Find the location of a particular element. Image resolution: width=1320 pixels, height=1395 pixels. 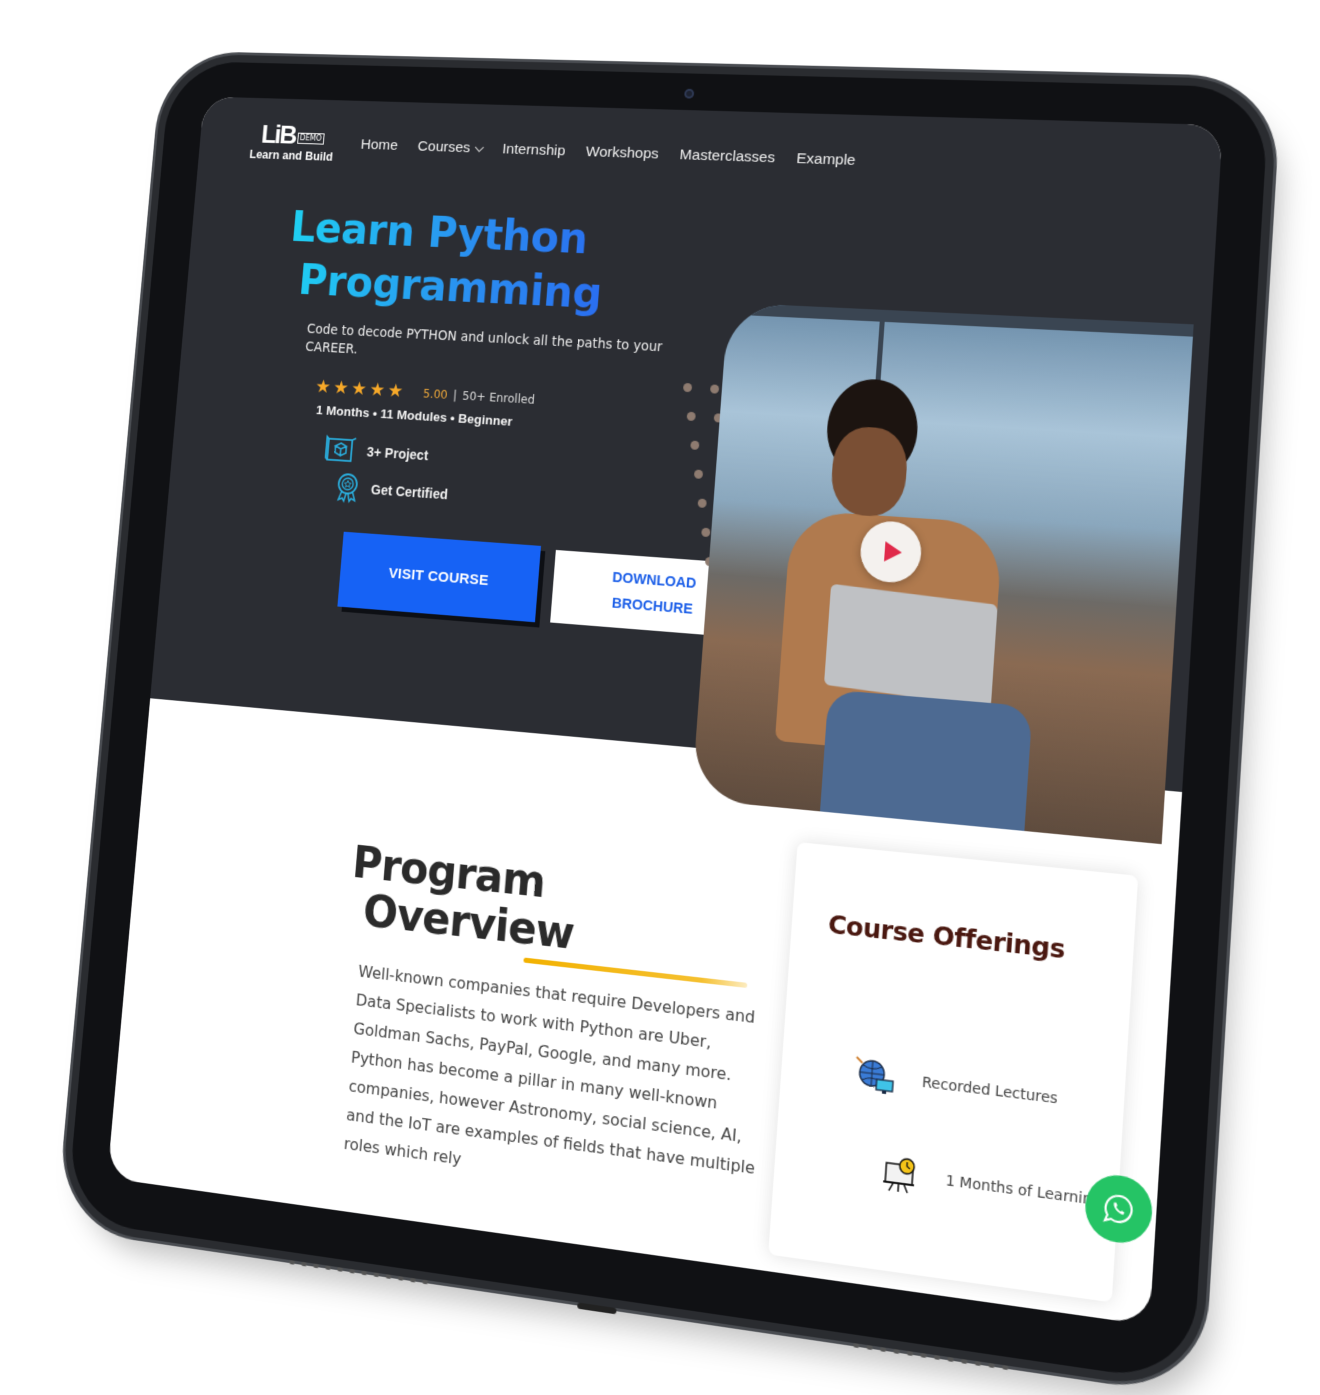

nav-masterclasses-label: Masterclasses is located at coordinates (727, 156).